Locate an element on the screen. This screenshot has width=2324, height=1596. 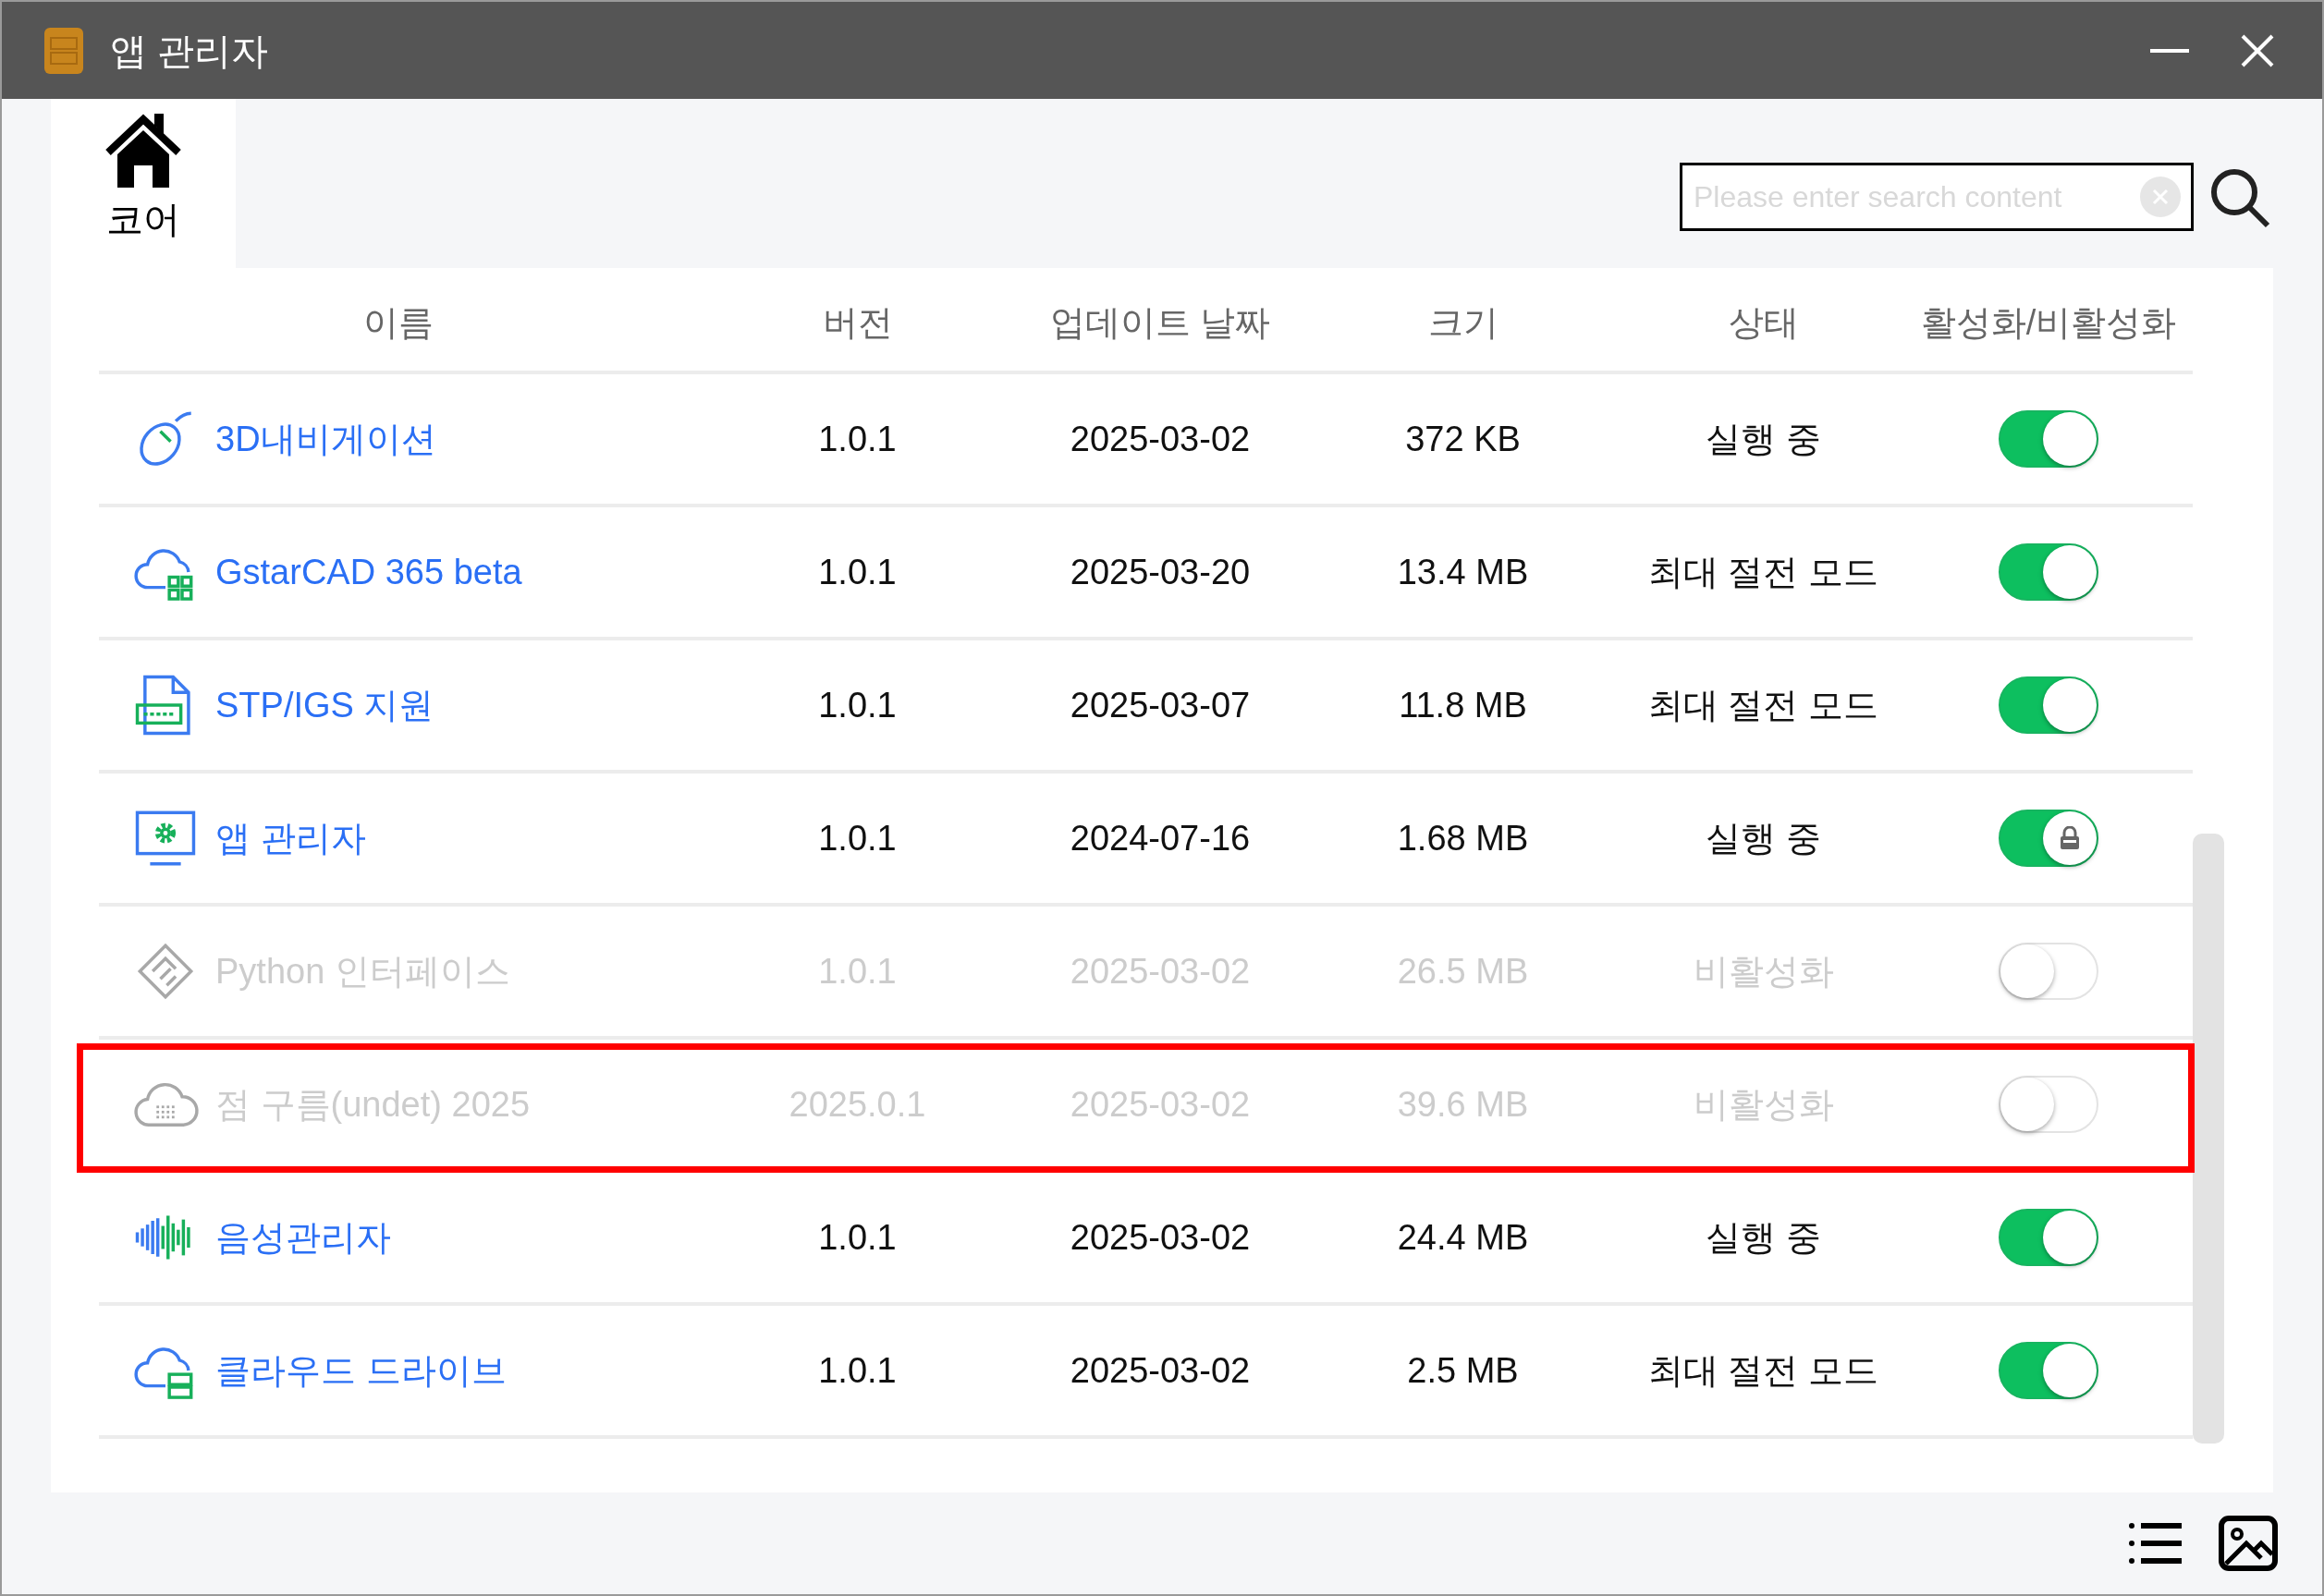
app-name: 클라우드 드라이브 is located at coordinates (361, 1370).